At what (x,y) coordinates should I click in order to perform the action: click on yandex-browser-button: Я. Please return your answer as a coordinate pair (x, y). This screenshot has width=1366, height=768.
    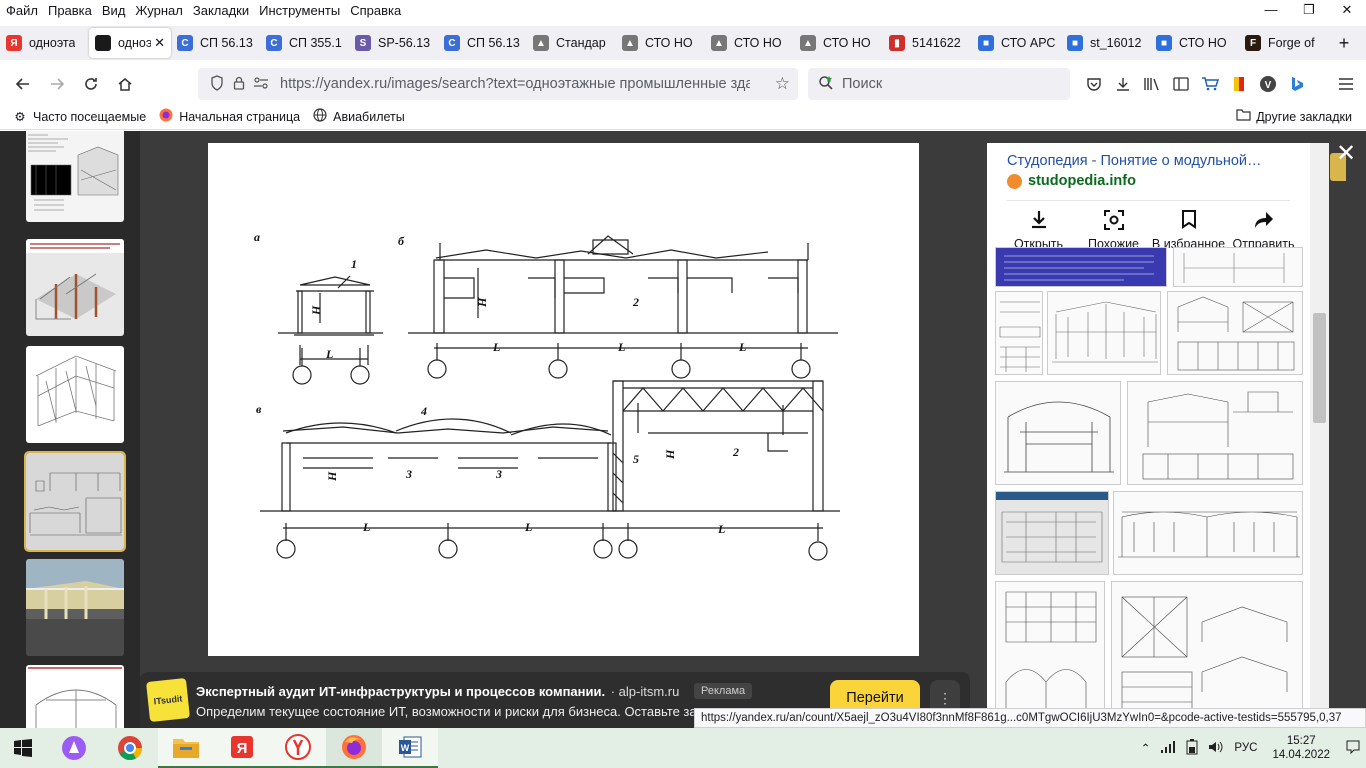
    Looking at the image, I should click on (242, 748).